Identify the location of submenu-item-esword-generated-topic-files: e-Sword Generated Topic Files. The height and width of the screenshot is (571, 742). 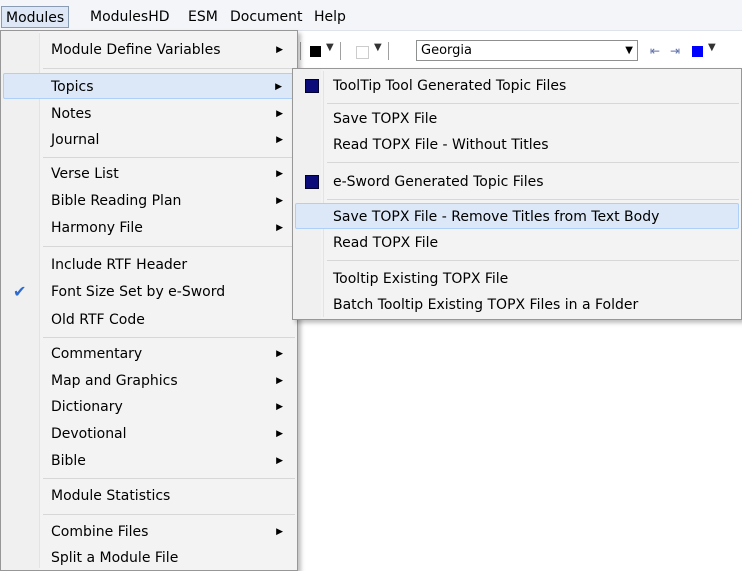
(517, 182).